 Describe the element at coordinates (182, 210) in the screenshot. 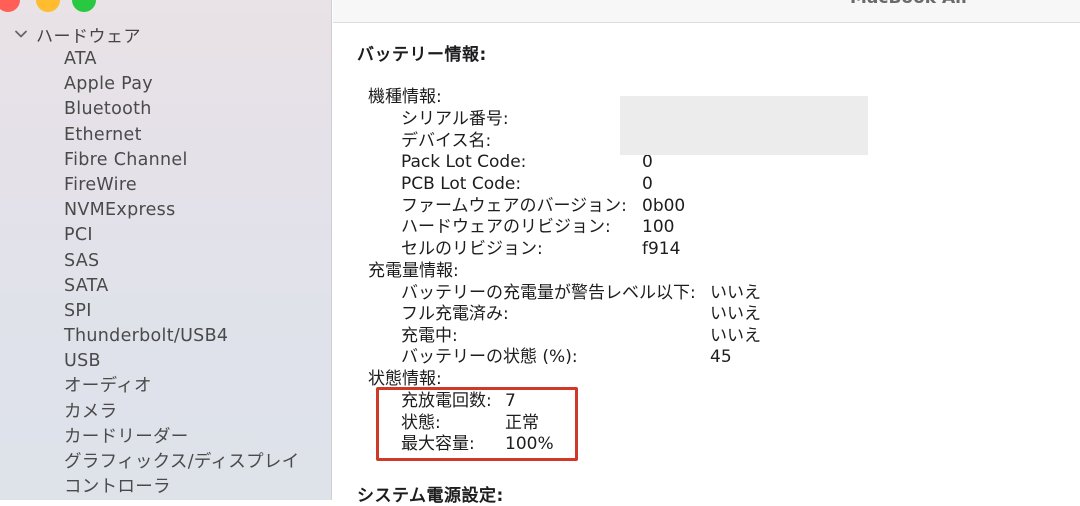

I see `sidebar-item-nvmexpress: NVMExpress` at that location.